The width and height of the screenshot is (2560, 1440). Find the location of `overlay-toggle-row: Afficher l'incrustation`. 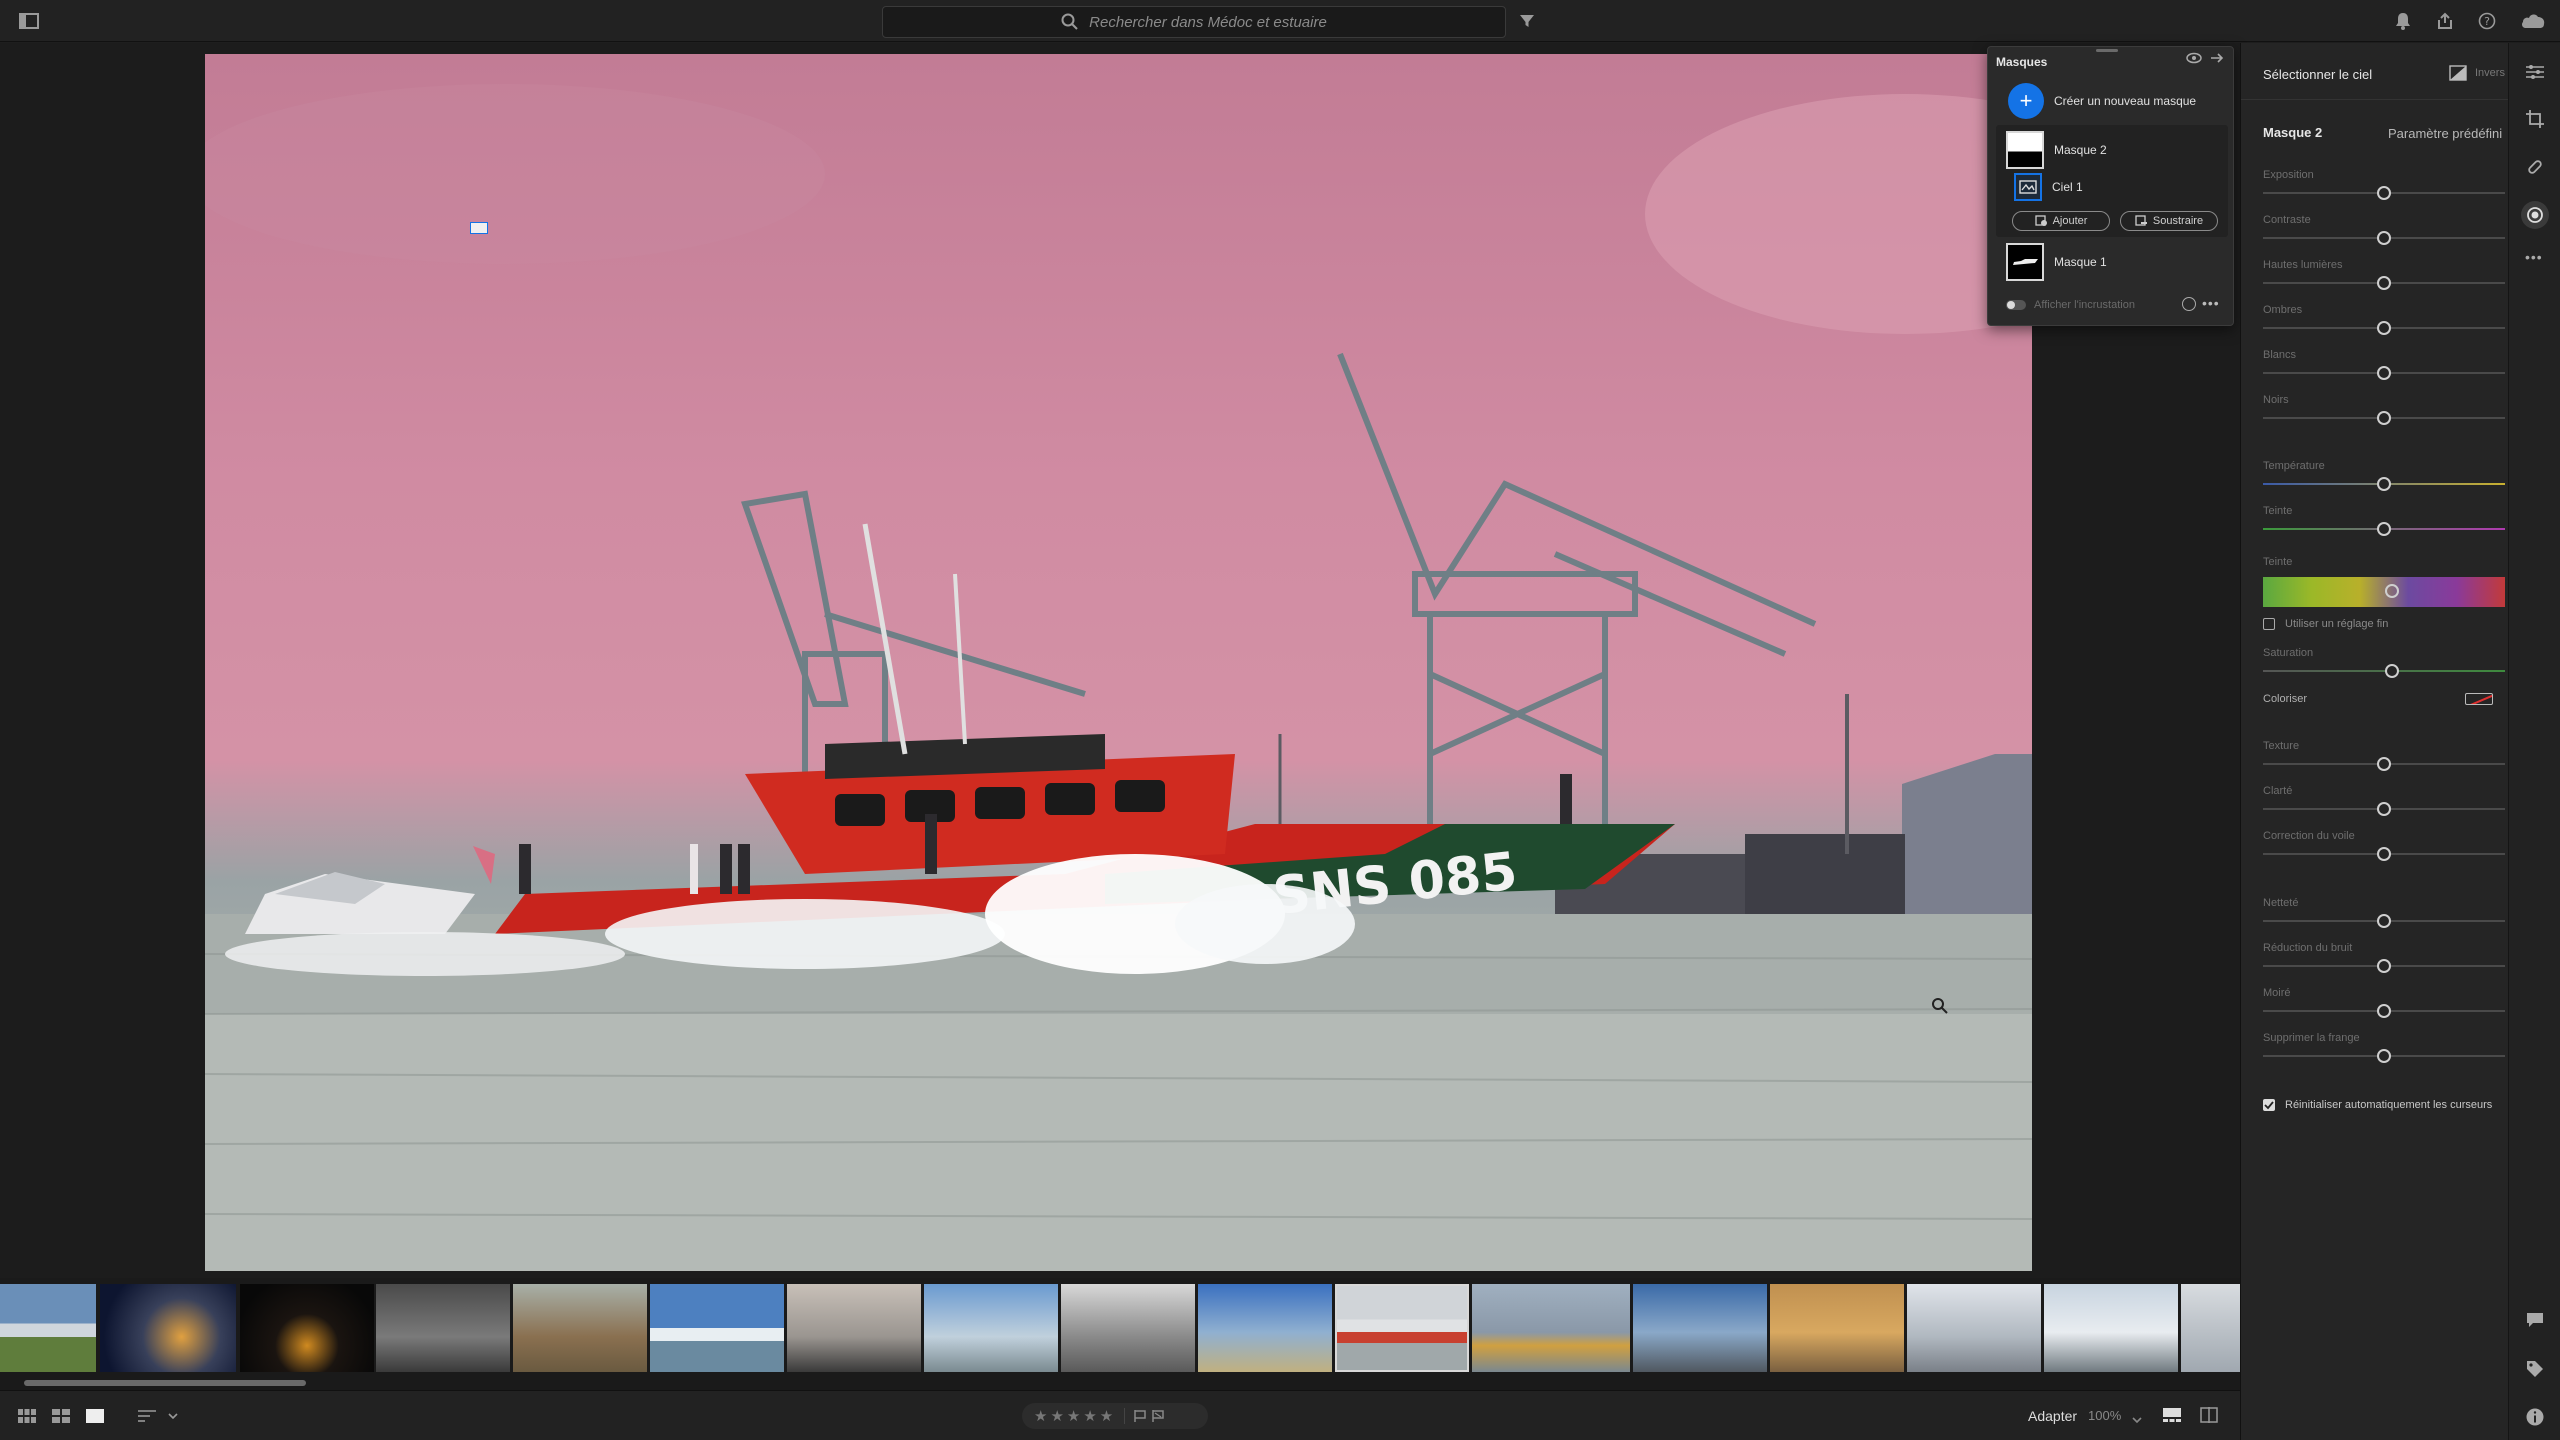

overlay-toggle-row: Afficher l'incrustation is located at coordinates (2070, 305).